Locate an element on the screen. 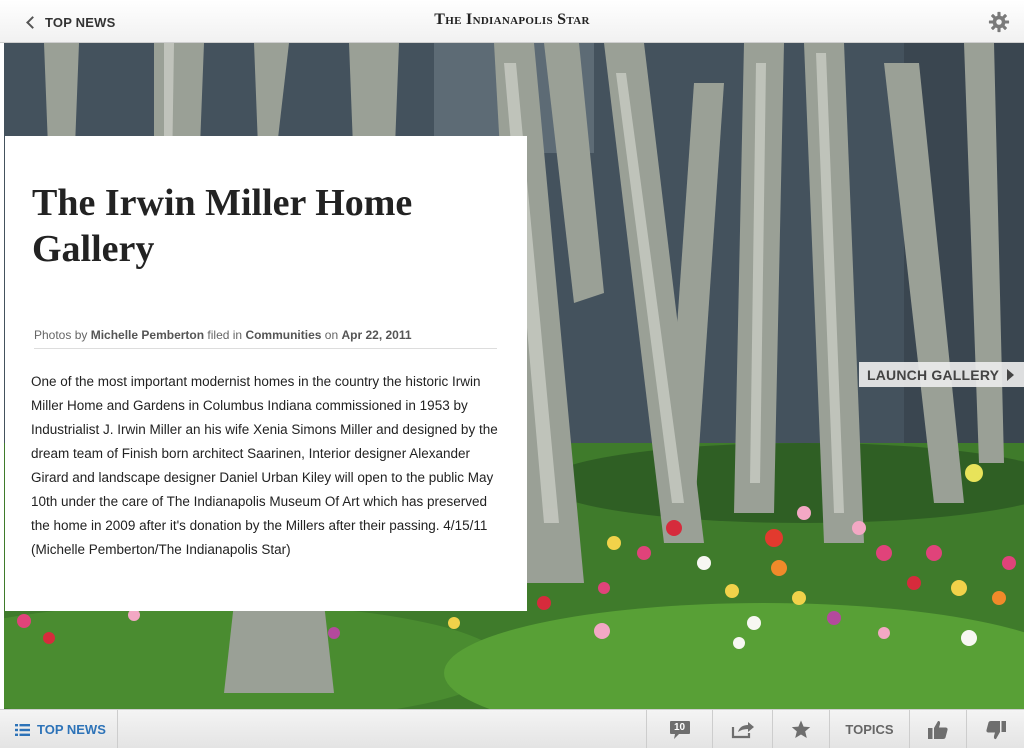  share-icon is located at coordinates (742, 729).